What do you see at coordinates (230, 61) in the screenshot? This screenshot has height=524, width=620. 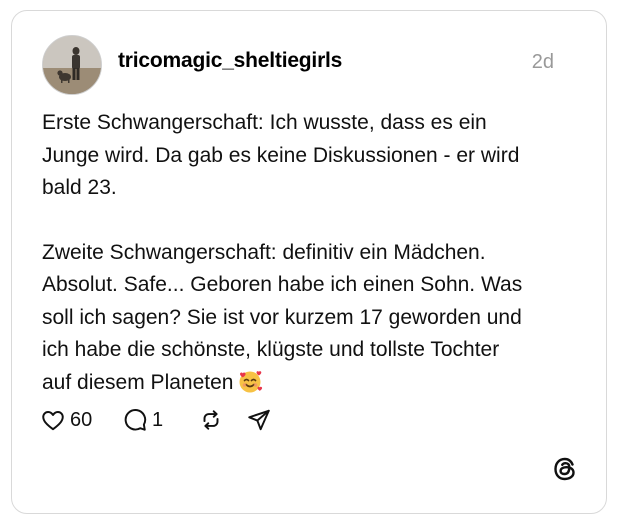 I see `username: tricomagic_sheltiegirls` at bounding box center [230, 61].